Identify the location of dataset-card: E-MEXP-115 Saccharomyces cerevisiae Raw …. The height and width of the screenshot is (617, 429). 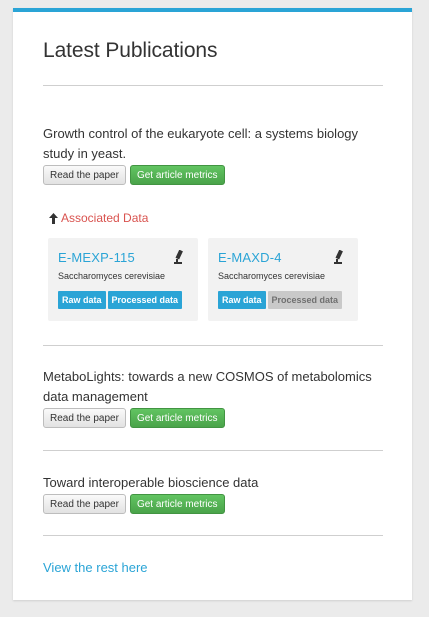
(123, 279).